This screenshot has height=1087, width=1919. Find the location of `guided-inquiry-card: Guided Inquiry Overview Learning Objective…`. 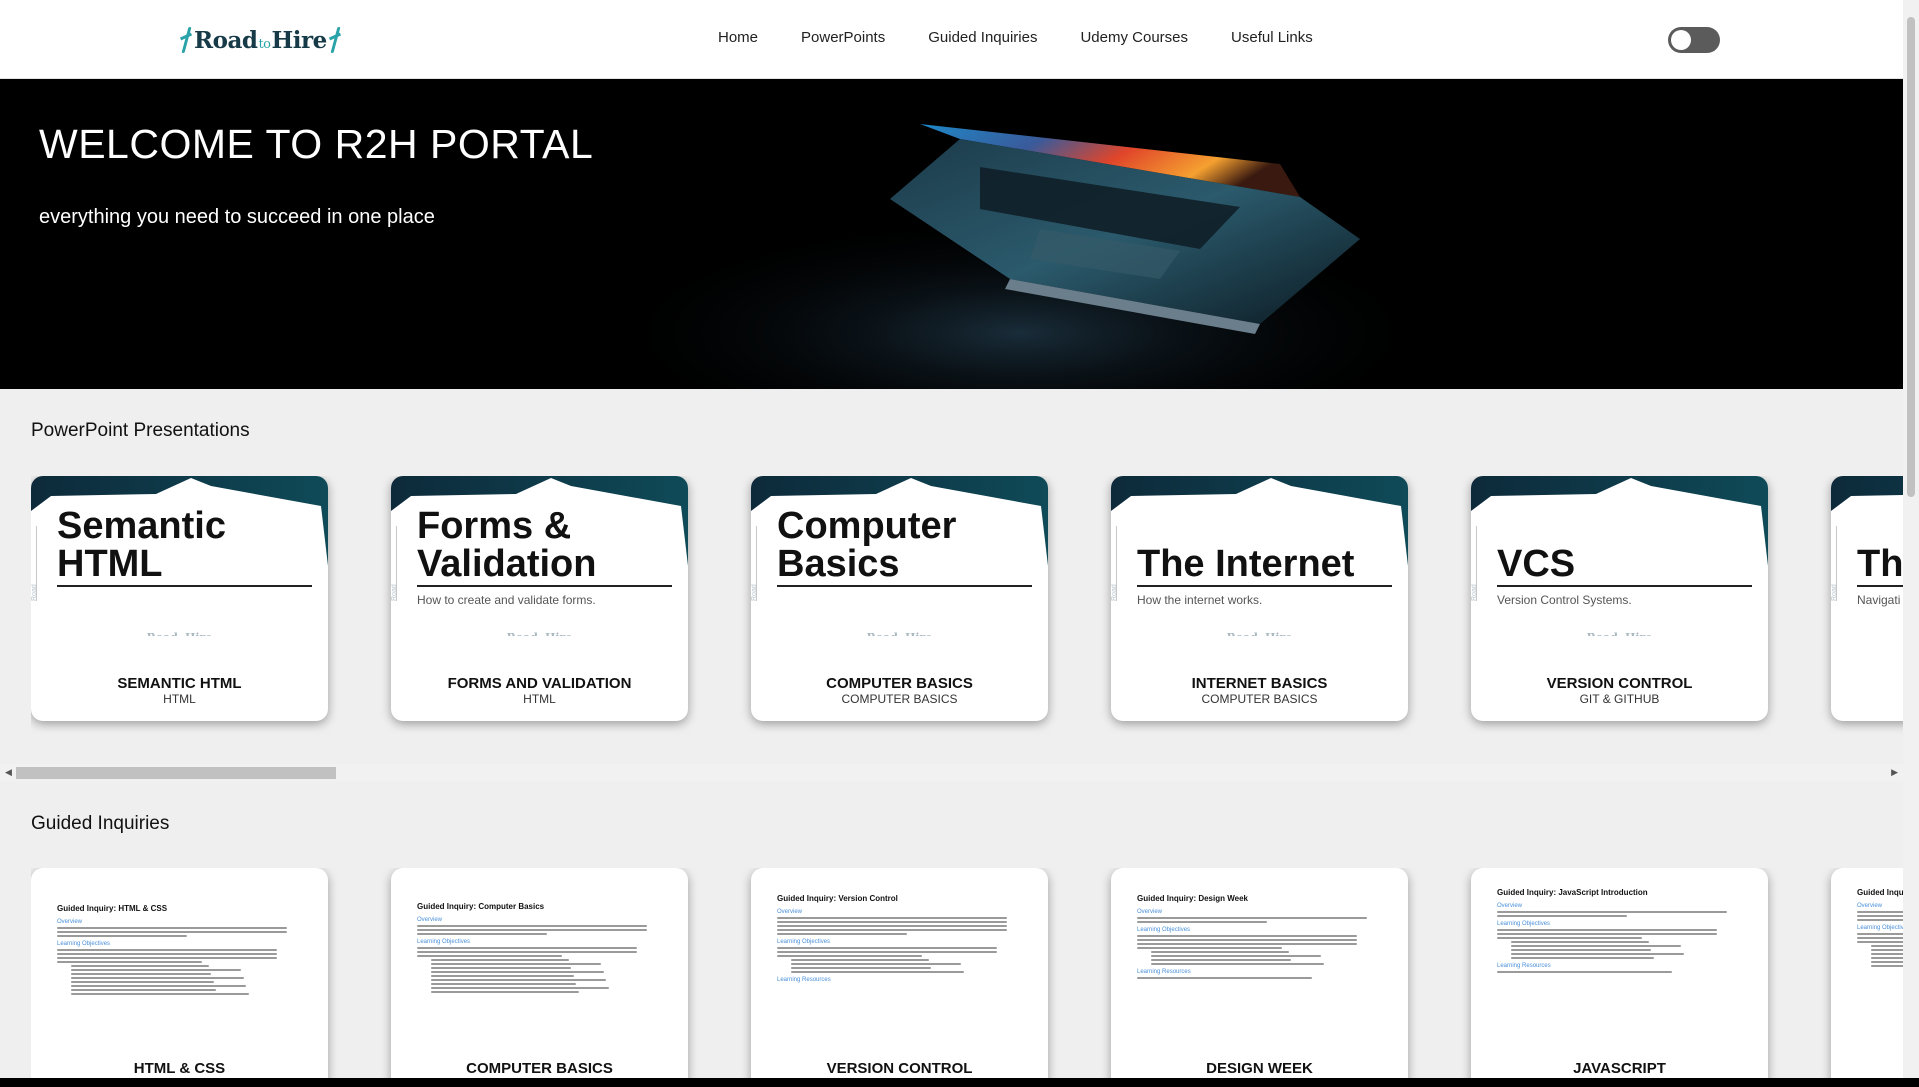

guided-inquiry-card: Guided Inquiry Overview Learning Objective… is located at coordinates (1867, 973).